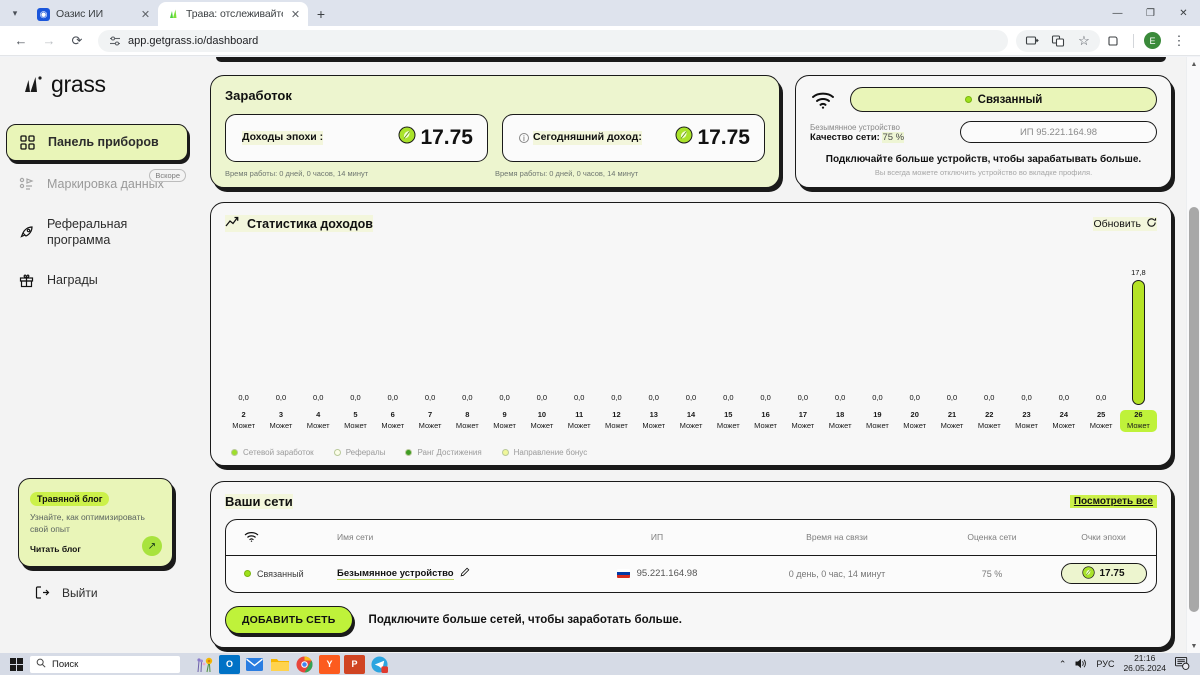  I want to click on telegram-icon, so click(379, 664).